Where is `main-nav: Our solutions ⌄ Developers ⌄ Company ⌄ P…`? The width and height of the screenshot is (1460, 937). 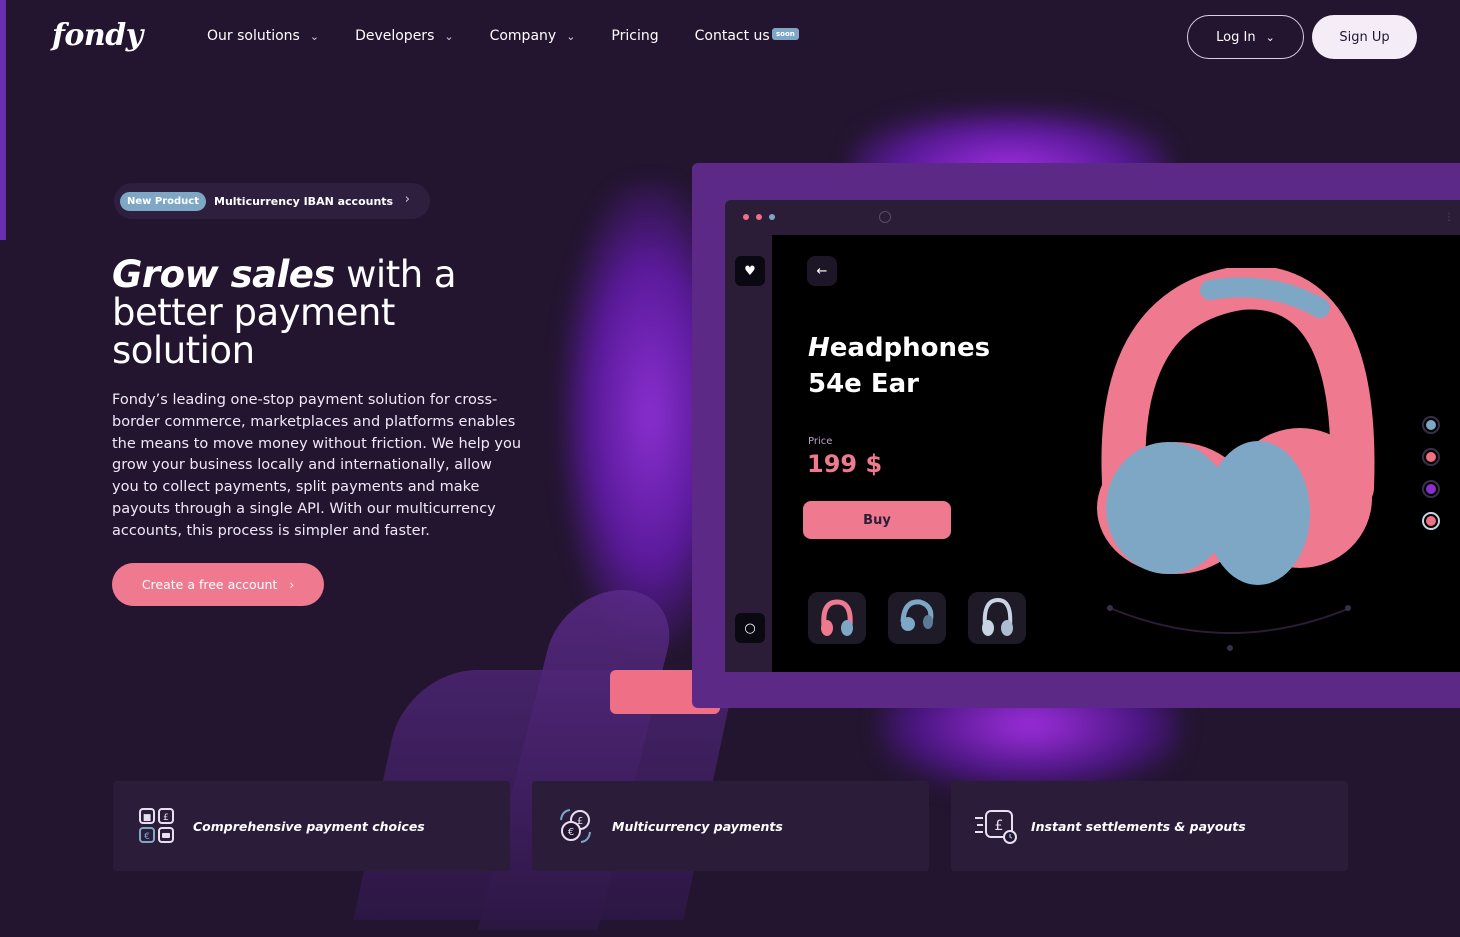 main-nav: Our solutions ⌄ Developers ⌄ Company ⌄ P… is located at coordinates (506, 36).